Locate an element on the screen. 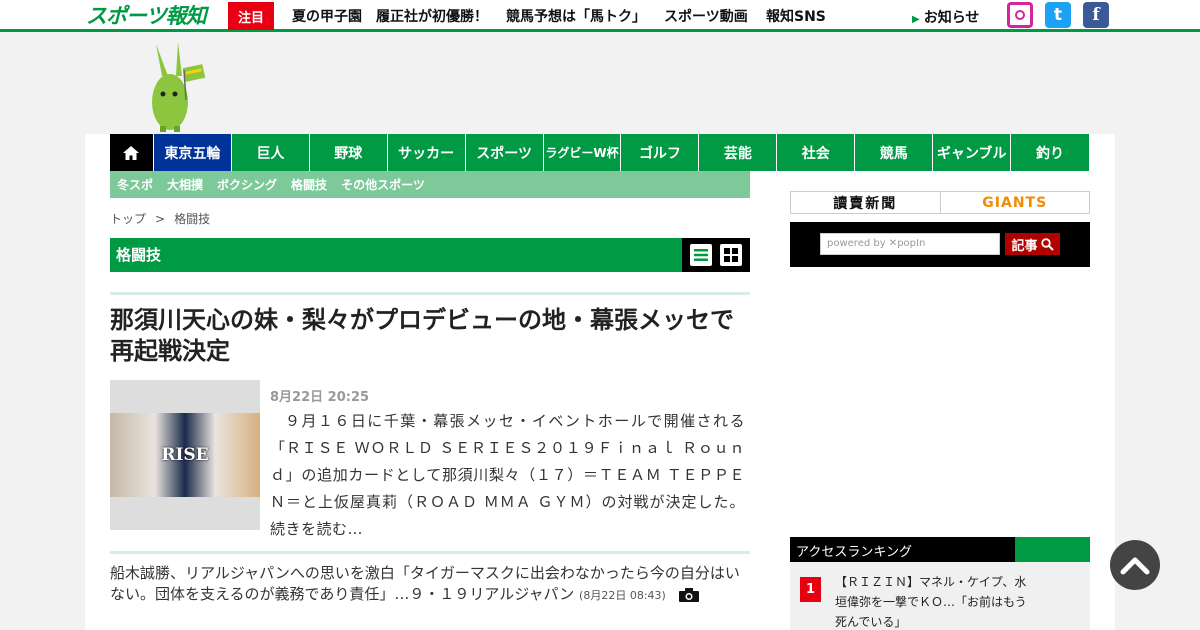 The width and height of the screenshot is (1200, 630). logo-text: スポーツ報知 is located at coordinates (146, 16).